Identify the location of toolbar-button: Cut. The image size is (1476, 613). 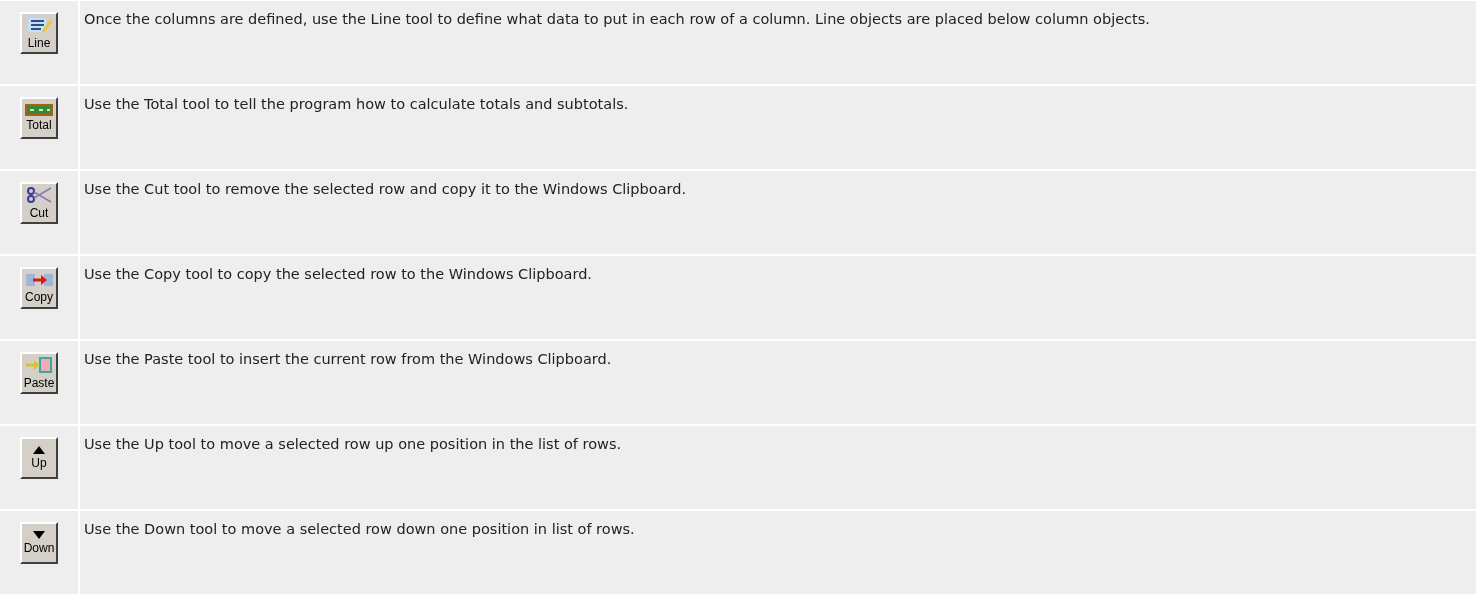
(39, 203).